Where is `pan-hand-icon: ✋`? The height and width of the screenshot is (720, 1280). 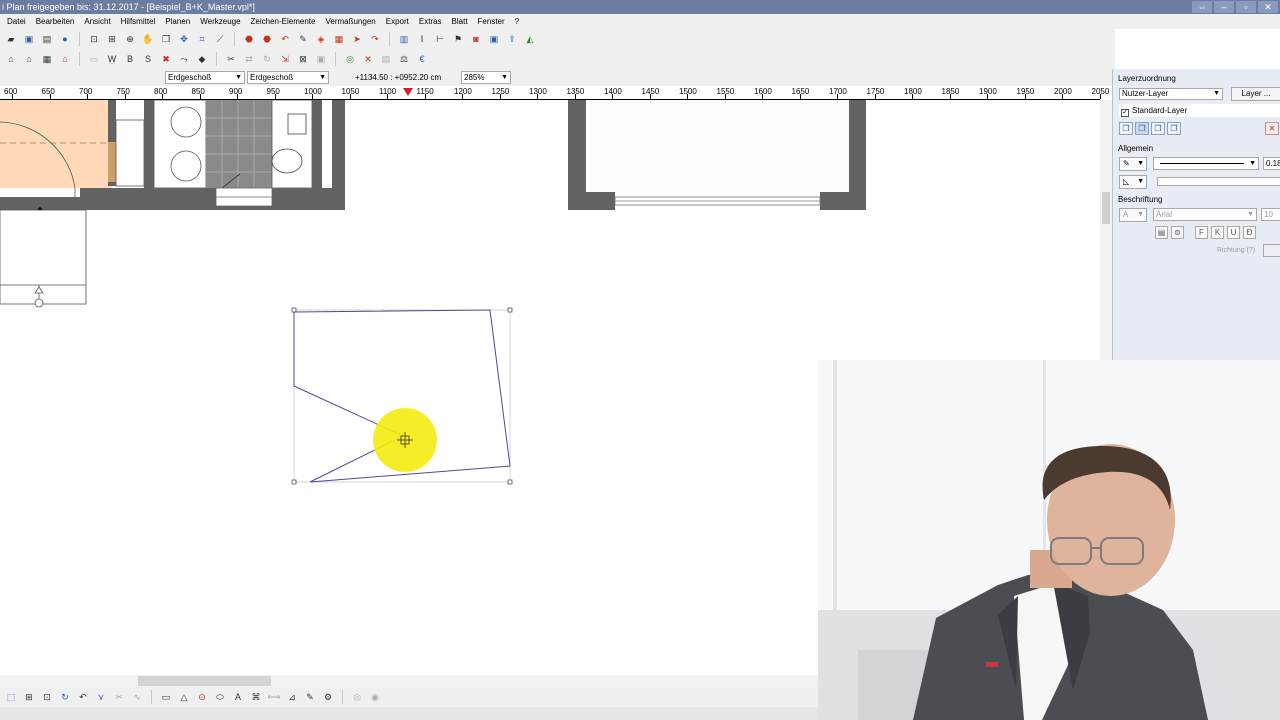 pan-hand-icon: ✋ is located at coordinates (148, 39).